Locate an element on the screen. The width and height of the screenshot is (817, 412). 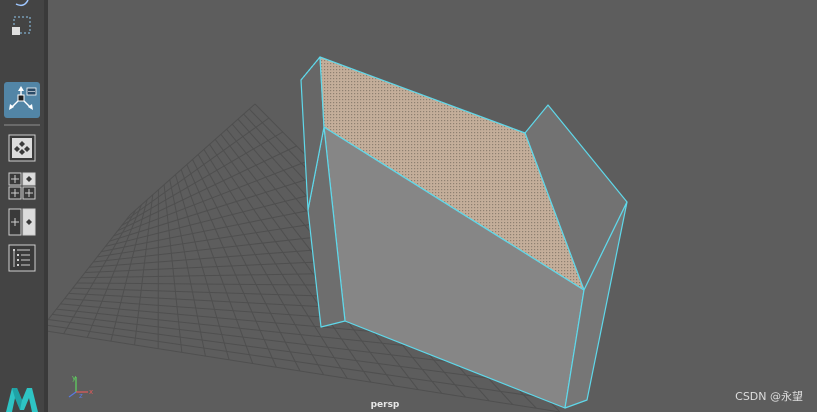
camera-label: persp is located at coordinates (385, 405).